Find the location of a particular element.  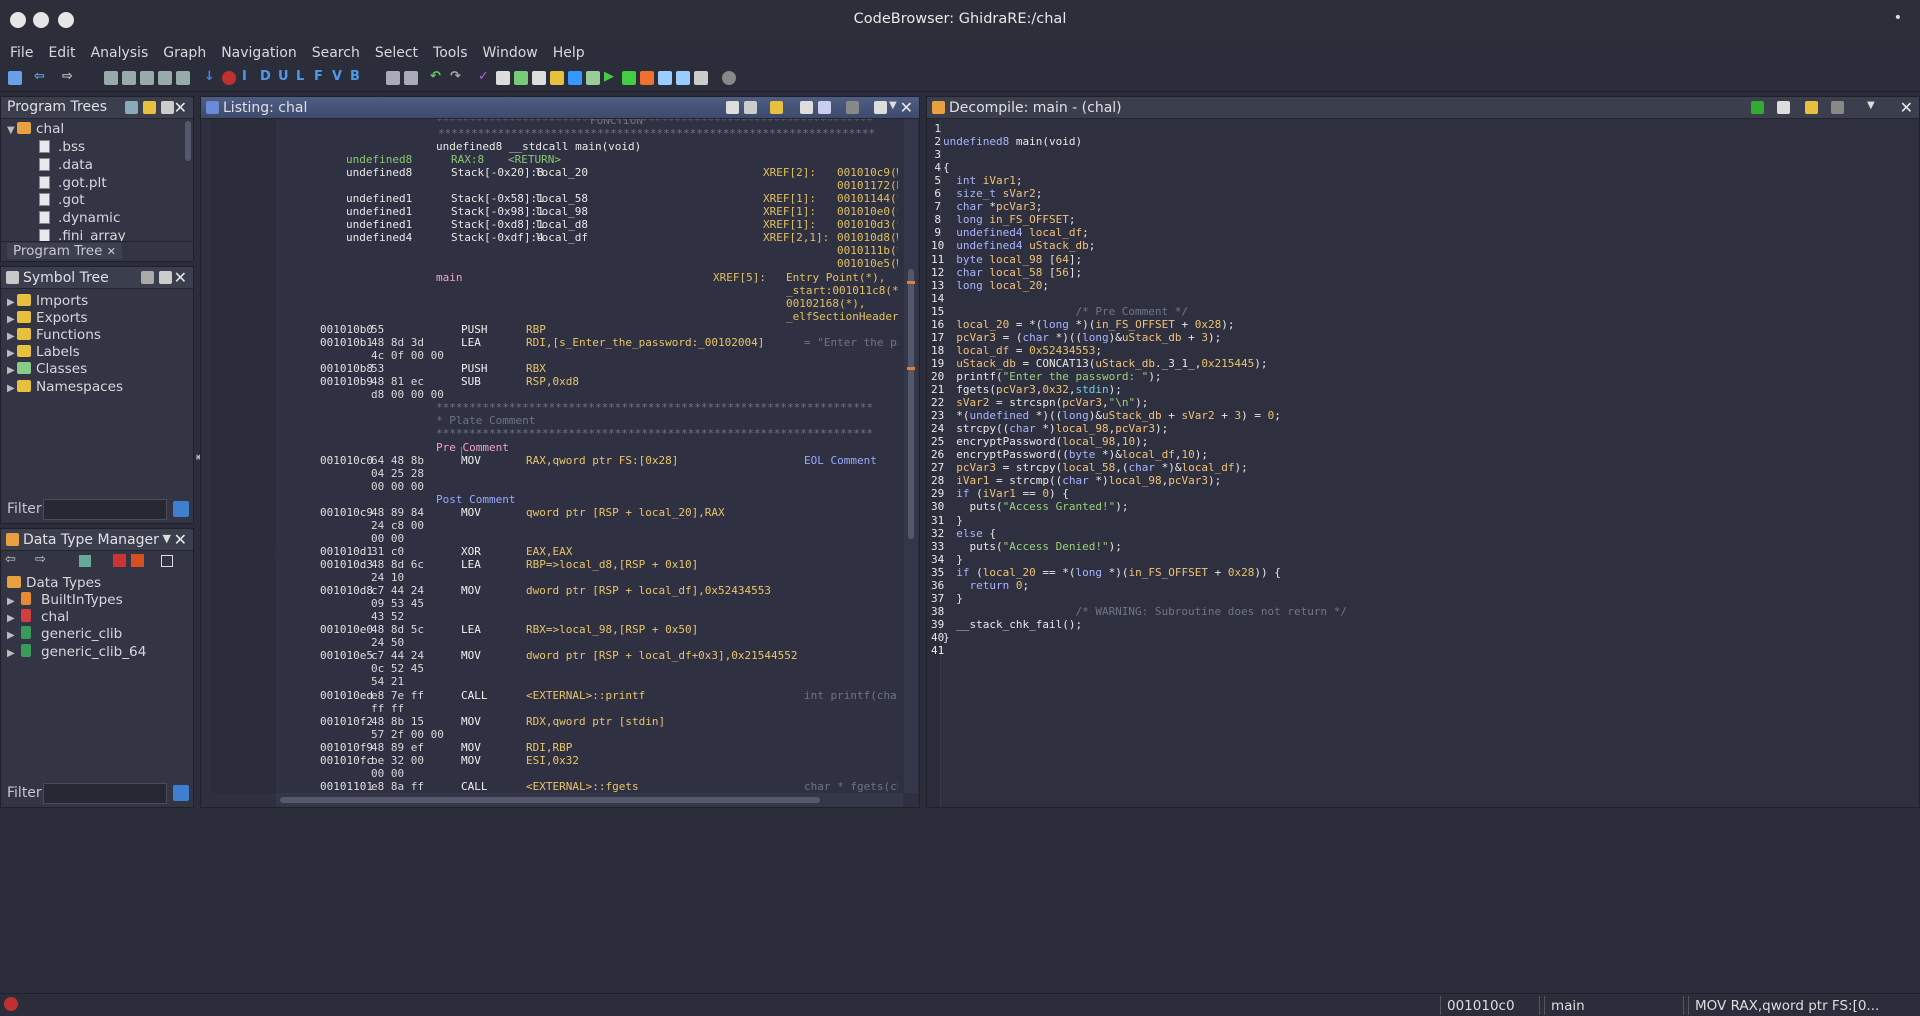

decompile-line: 12 char local_58 [56]; is located at coordinates (1422, 272).